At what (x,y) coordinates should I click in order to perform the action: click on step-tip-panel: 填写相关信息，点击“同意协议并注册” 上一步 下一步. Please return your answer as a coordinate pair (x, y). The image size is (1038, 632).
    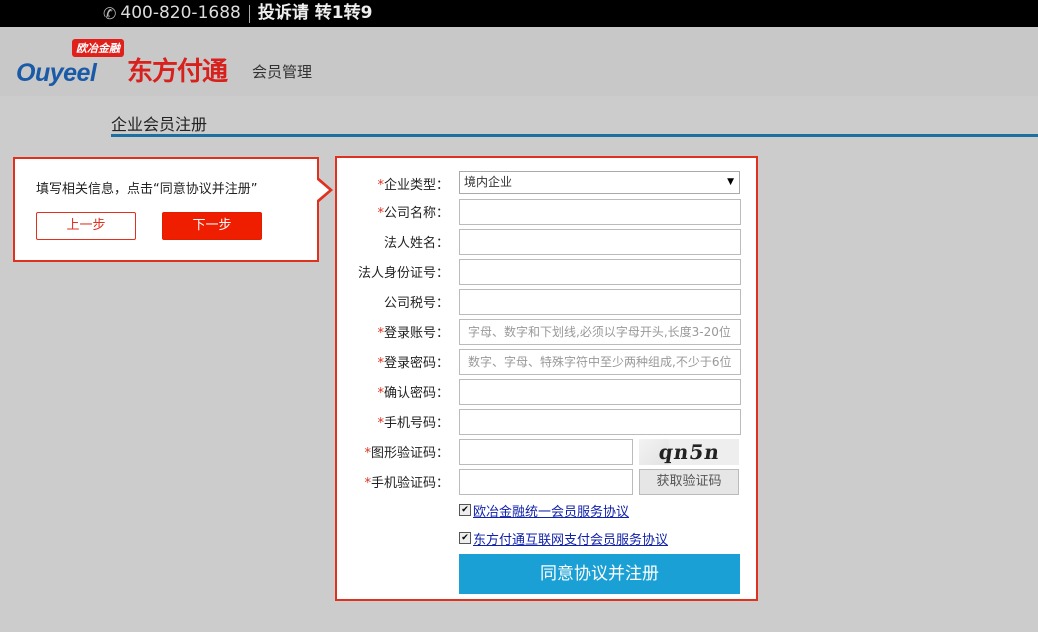
    Looking at the image, I should click on (173, 209).